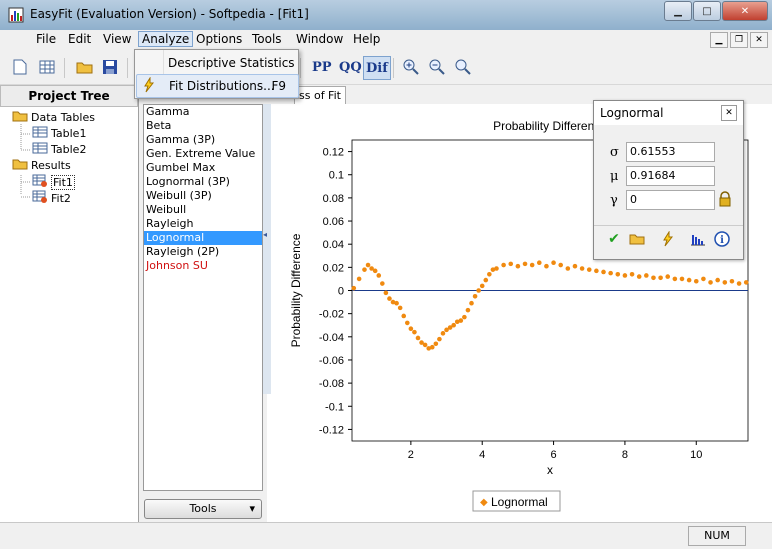 The height and width of the screenshot is (549, 772). What do you see at coordinates (331, 361) in the screenshot?
I see `y-tick-label: -0.06` at bounding box center [331, 361].